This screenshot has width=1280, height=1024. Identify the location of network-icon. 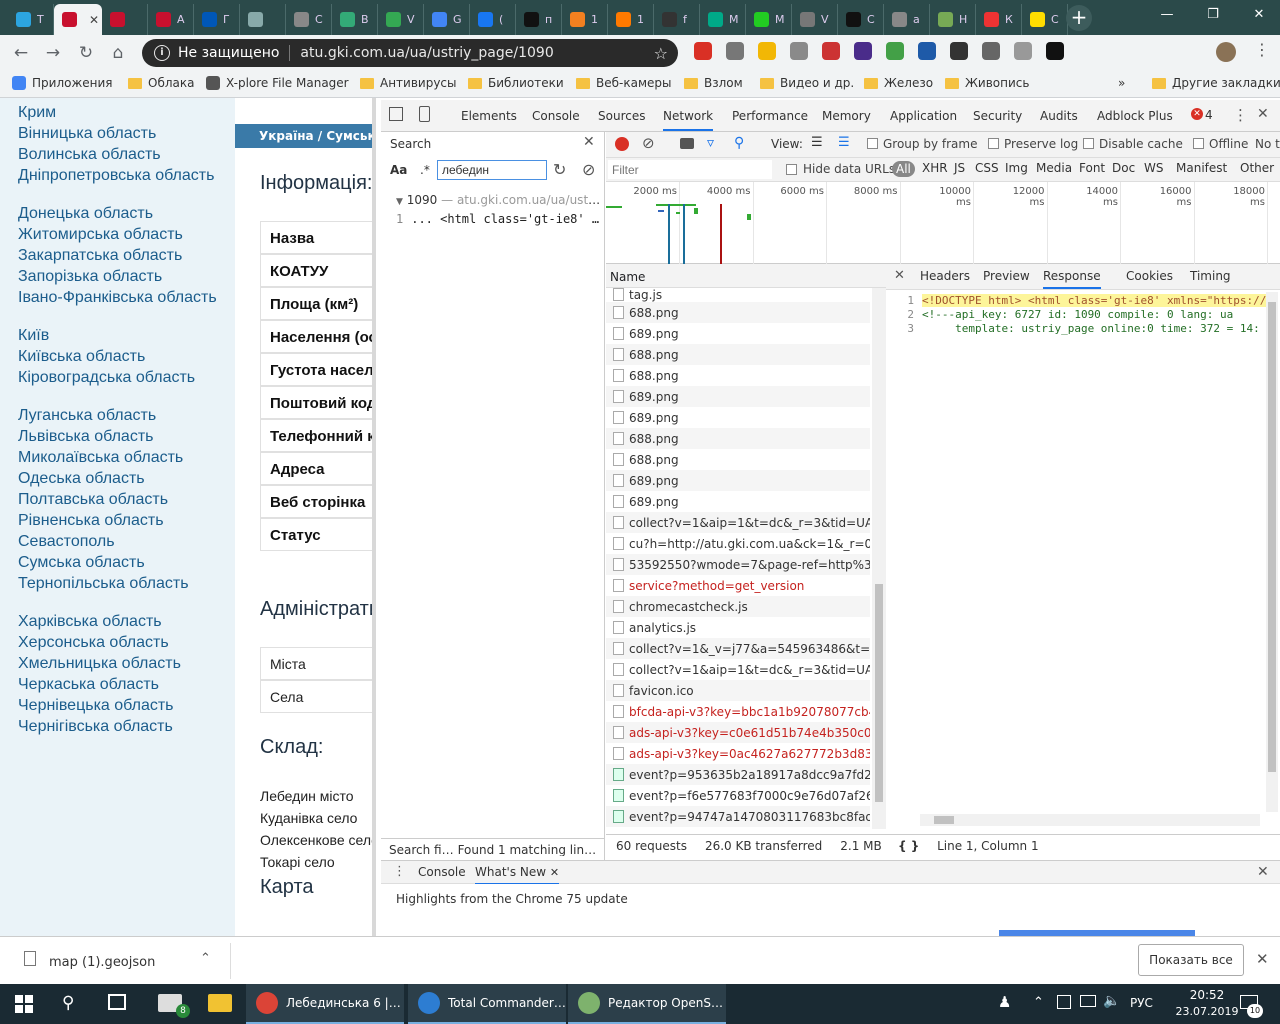
(1088, 1001).